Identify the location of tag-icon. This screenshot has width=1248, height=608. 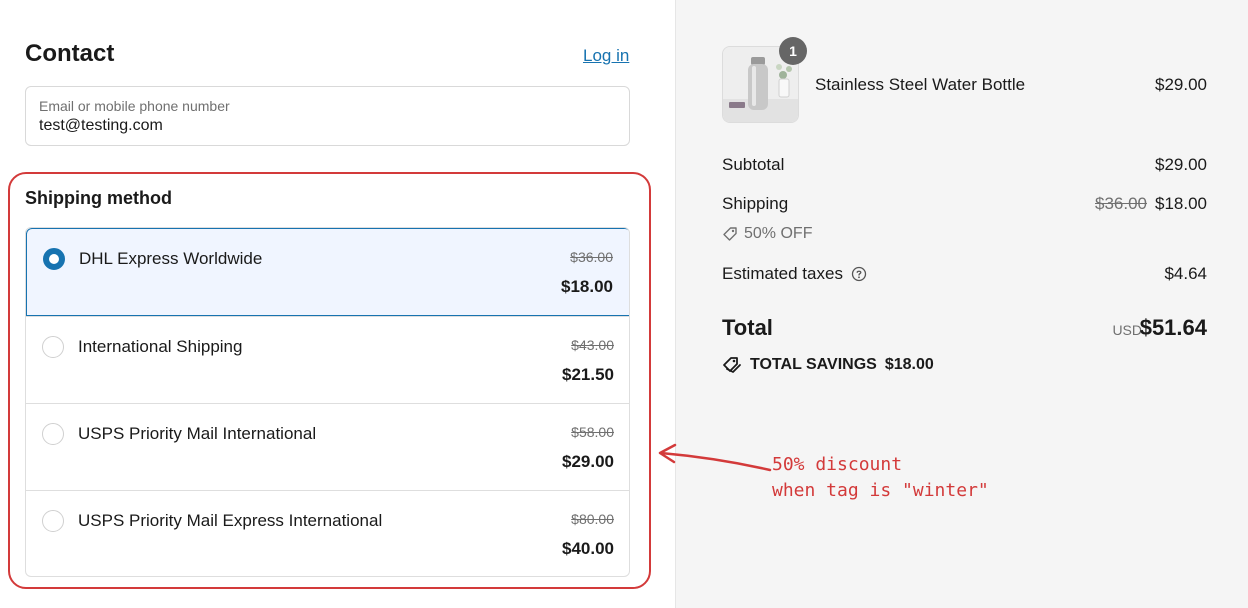
(730, 234).